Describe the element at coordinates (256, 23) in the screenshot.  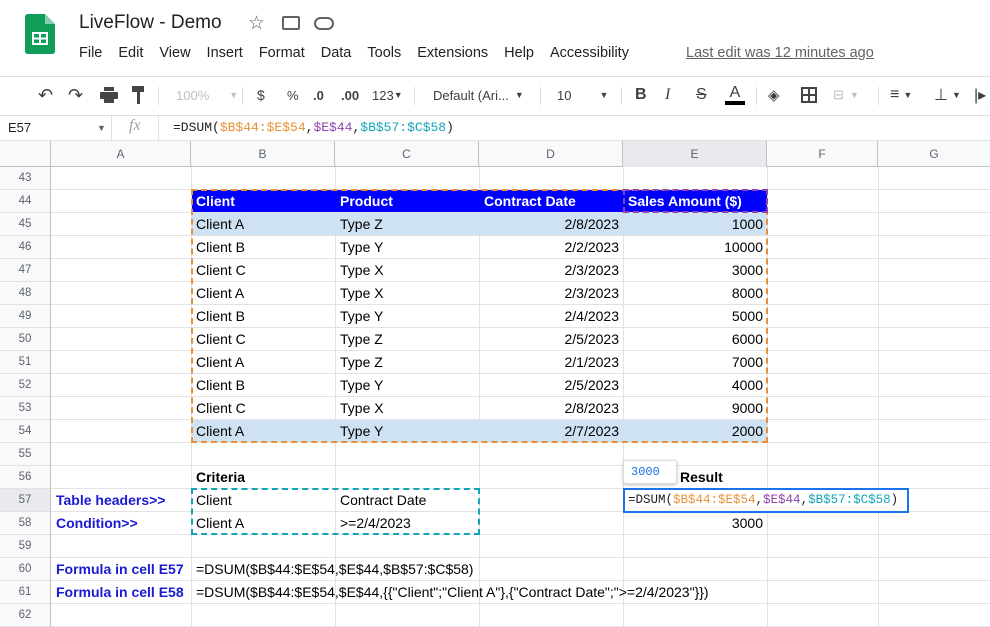
I see `star-icon: ☆` at that location.